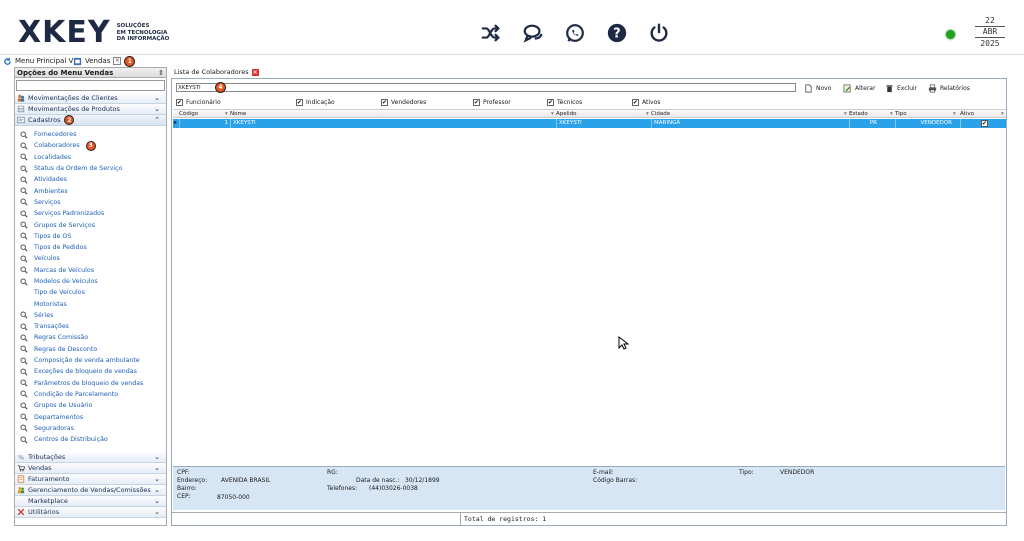  What do you see at coordinates (90, 468) in the screenshot?
I see `sidebar-category: Vendas ⌄` at bounding box center [90, 468].